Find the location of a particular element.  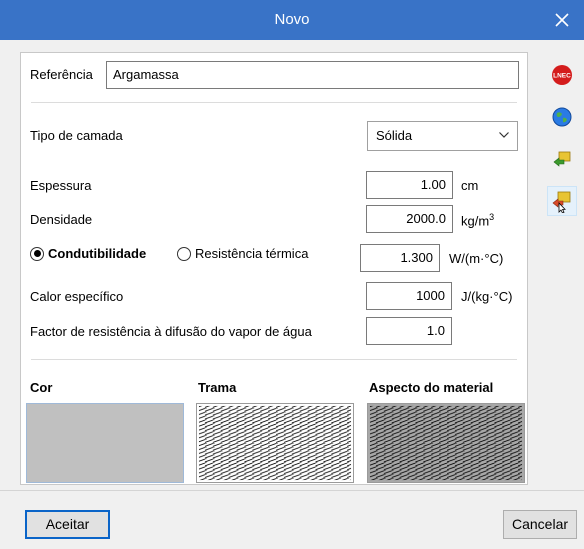

radio-unselected-icon is located at coordinates (184, 253).